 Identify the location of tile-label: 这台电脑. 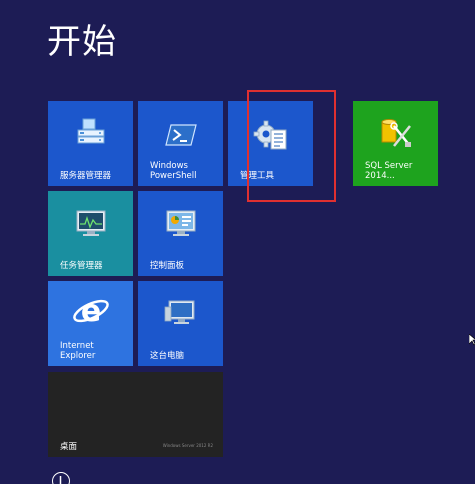
(167, 356).